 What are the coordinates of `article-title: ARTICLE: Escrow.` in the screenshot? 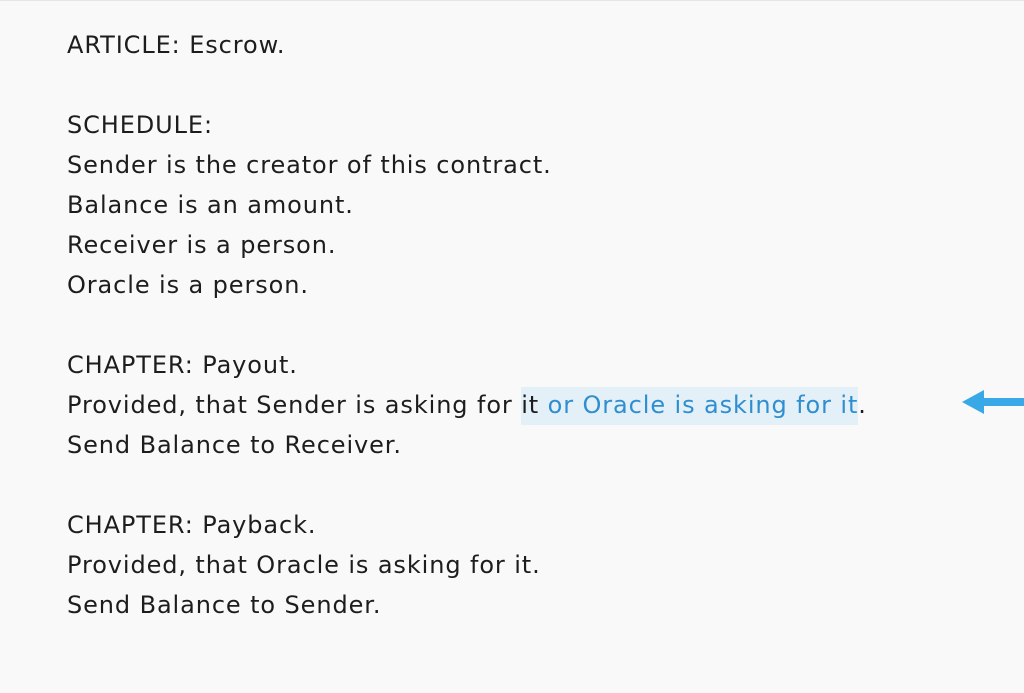 It's located at (176, 45).